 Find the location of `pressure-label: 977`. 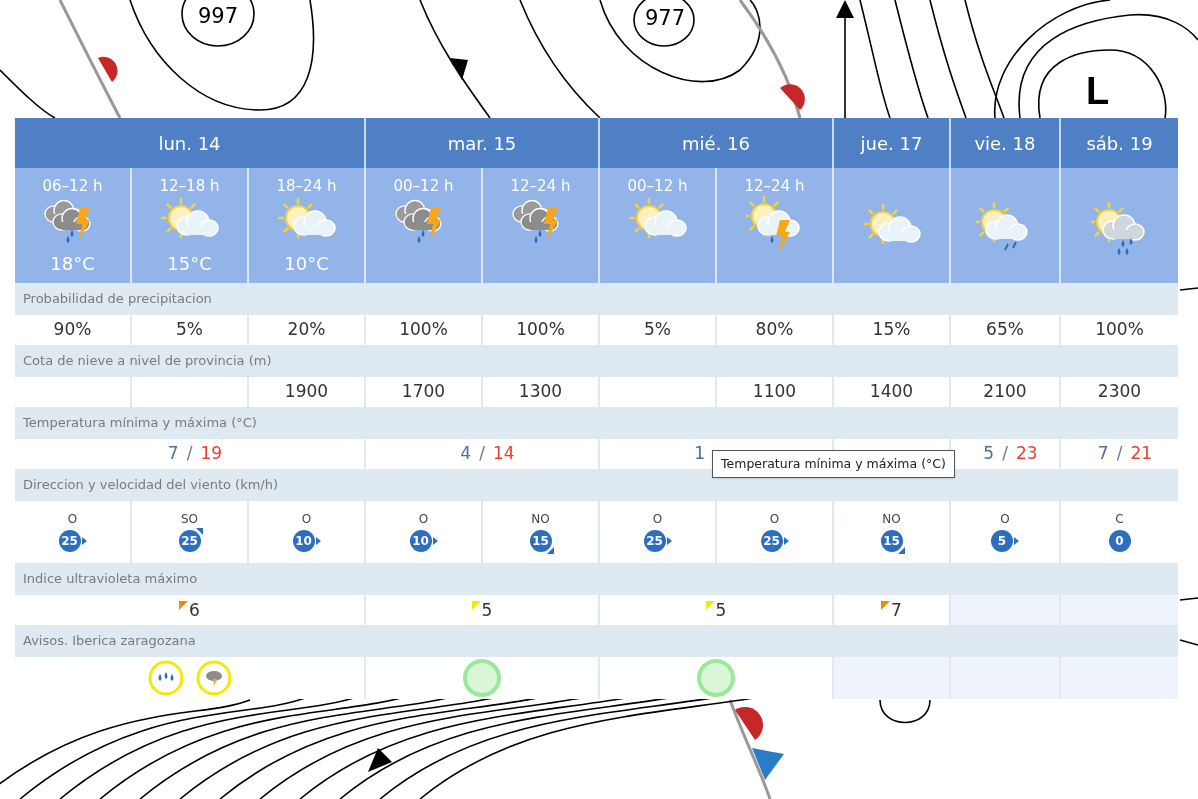

pressure-label: 977 is located at coordinates (665, 18).